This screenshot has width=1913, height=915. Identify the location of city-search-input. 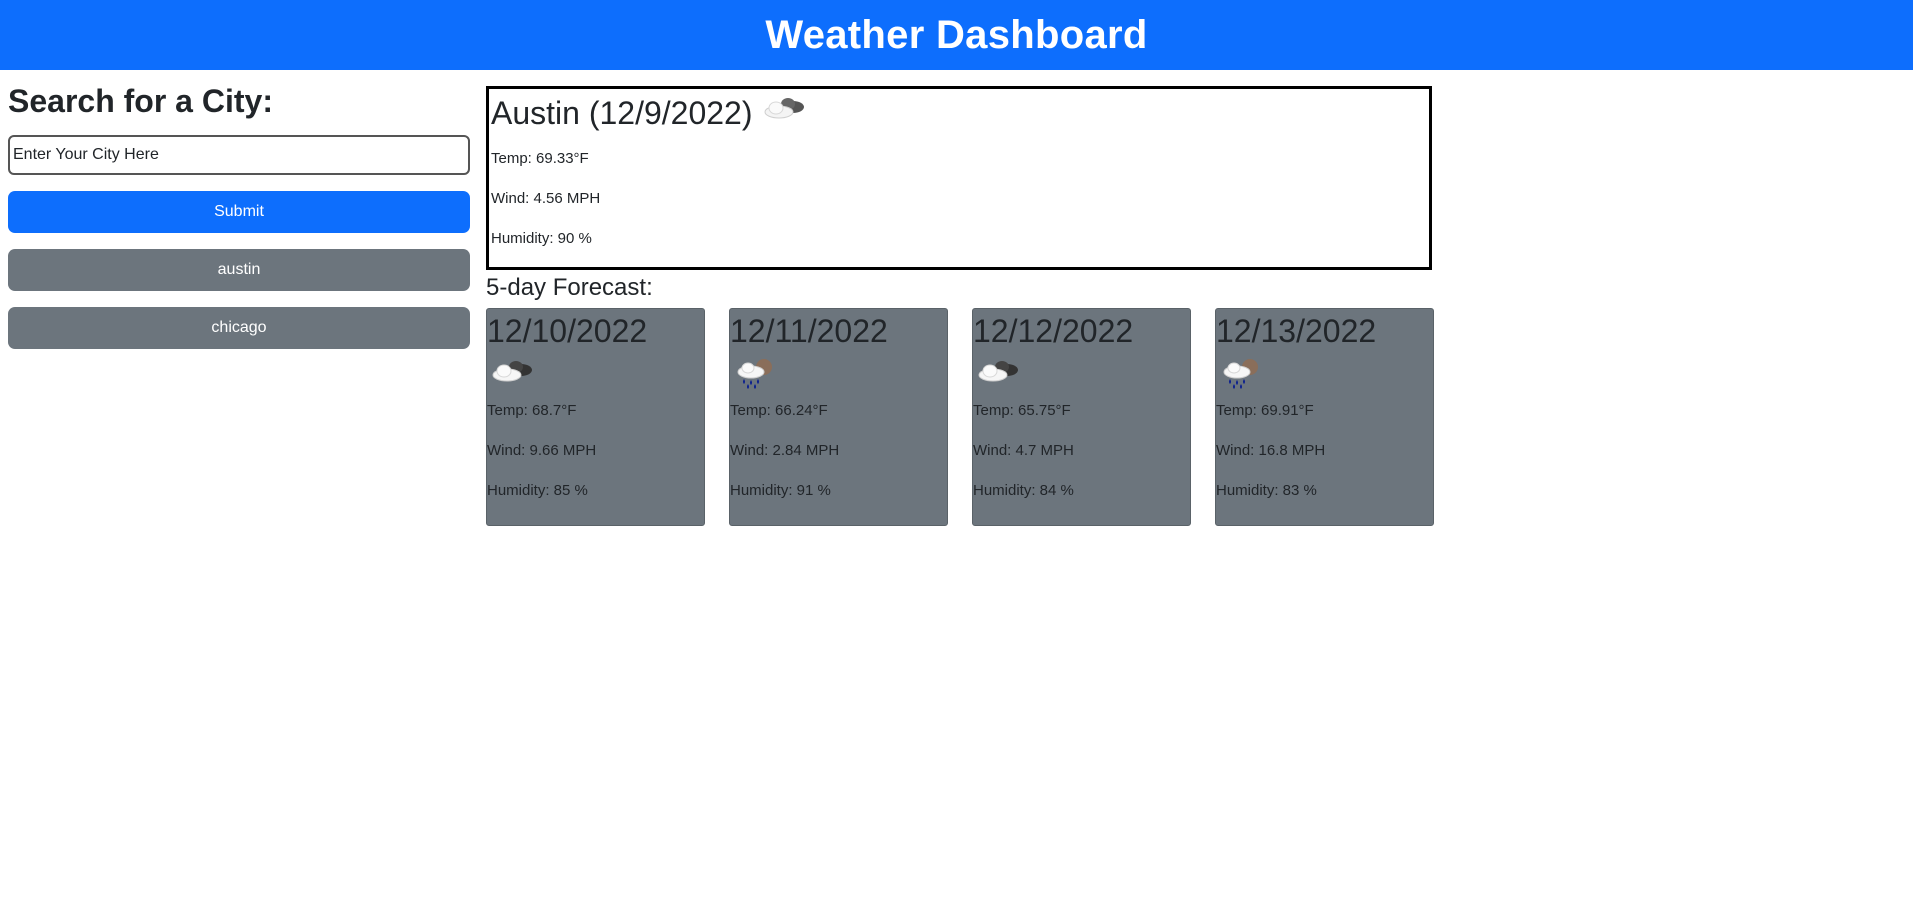
(239, 155).